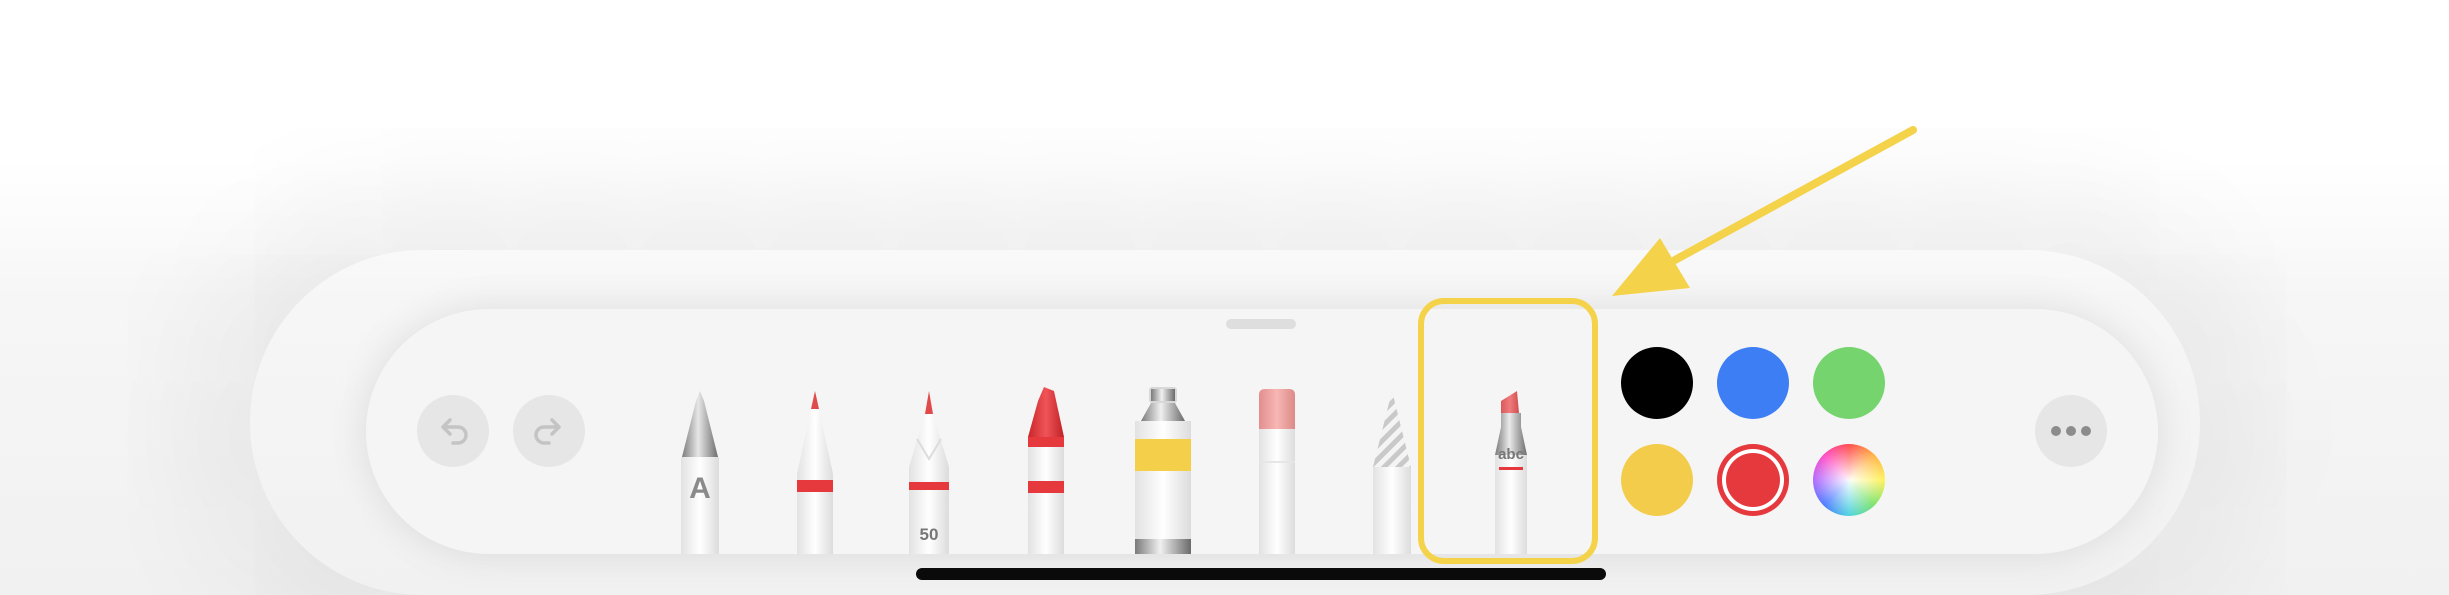 The image size is (2449, 595). Describe the element at coordinates (1657, 480) in the screenshot. I see `color-yellow-swatch` at that location.